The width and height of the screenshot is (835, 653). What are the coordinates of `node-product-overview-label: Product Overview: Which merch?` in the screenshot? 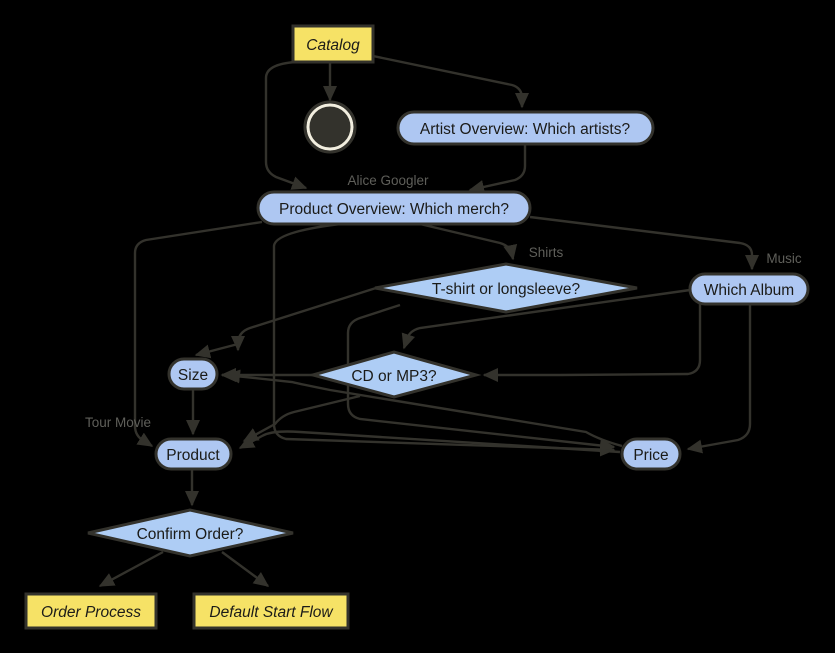 It's located at (394, 209).